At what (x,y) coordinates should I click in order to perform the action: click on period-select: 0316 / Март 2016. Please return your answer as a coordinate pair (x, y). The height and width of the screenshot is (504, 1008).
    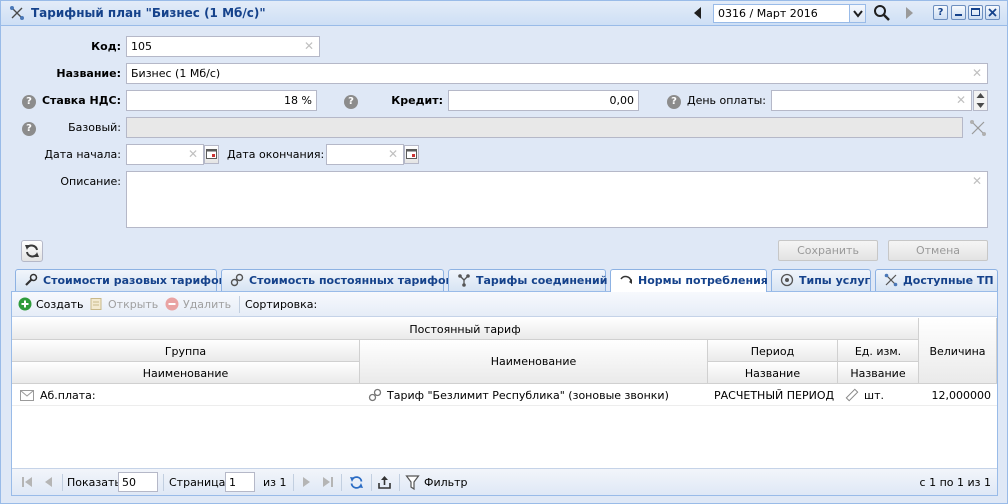
    Looking at the image, I should click on (789, 13).